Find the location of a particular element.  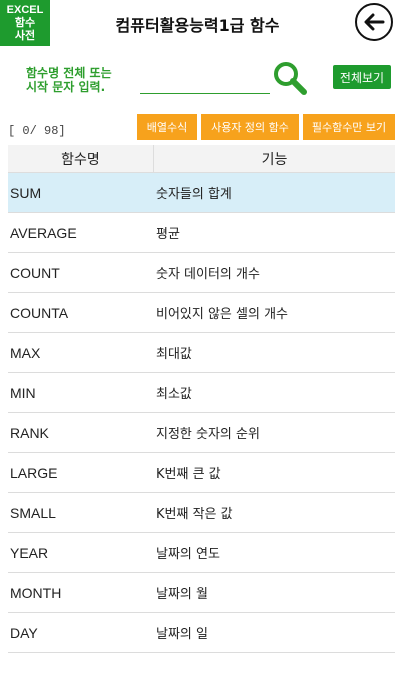

table-row: LARGE K번째 큰 값 is located at coordinates (201, 473).